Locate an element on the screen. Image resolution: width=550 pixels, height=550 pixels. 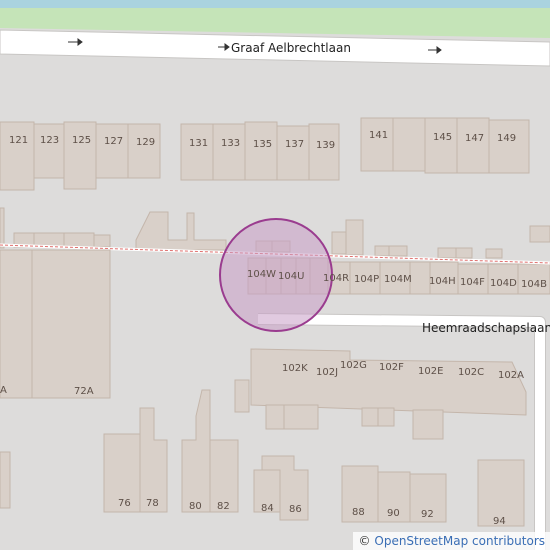
house-number: 104F is located at coordinates (472, 282).